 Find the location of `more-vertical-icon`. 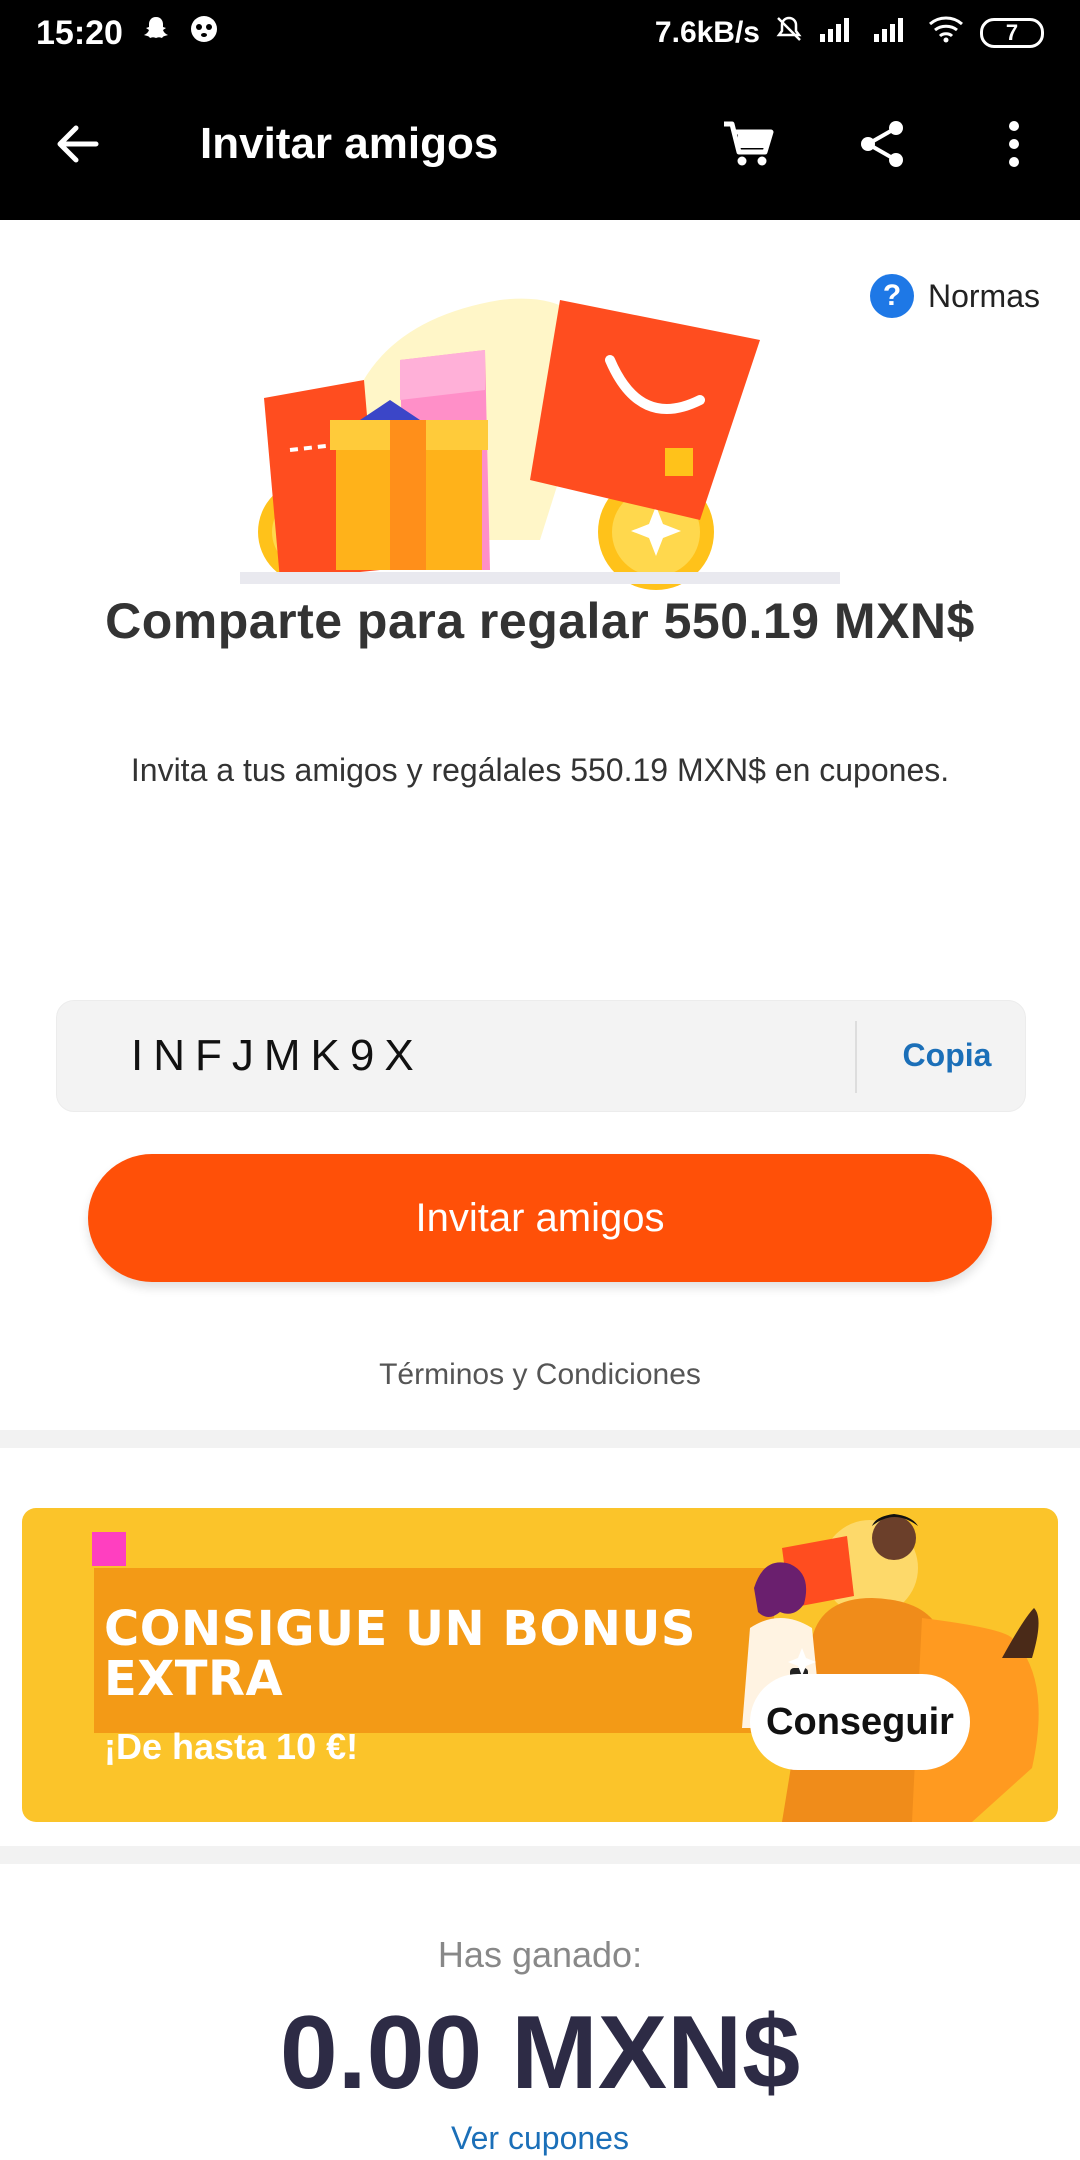

more-vertical-icon is located at coordinates (1014, 144).